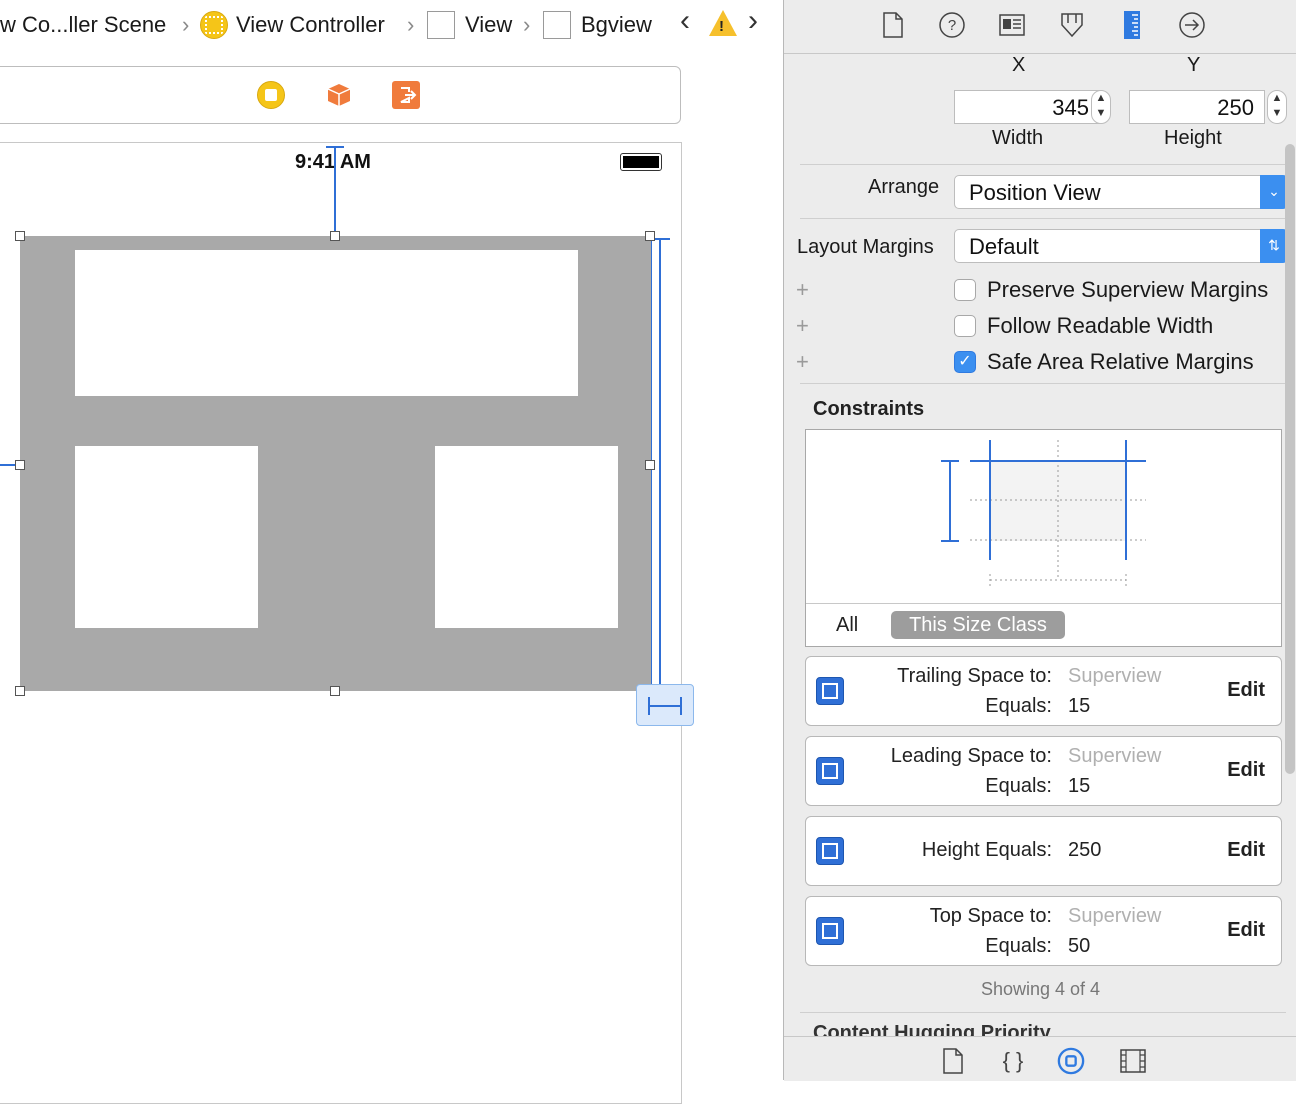 The width and height of the screenshot is (1296, 1104). What do you see at coordinates (965, 326) in the screenshot?
I see `follow-readable-width-checkbox` at bounding box center [965, 326].